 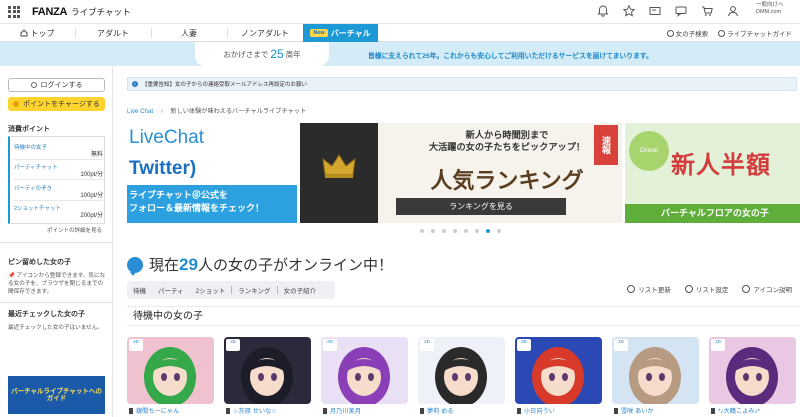 What do you see at coordinates (759, 34) in the screenshot?
I see `guide-label: ライブチャットガイド` at bounding box center [759, 34].